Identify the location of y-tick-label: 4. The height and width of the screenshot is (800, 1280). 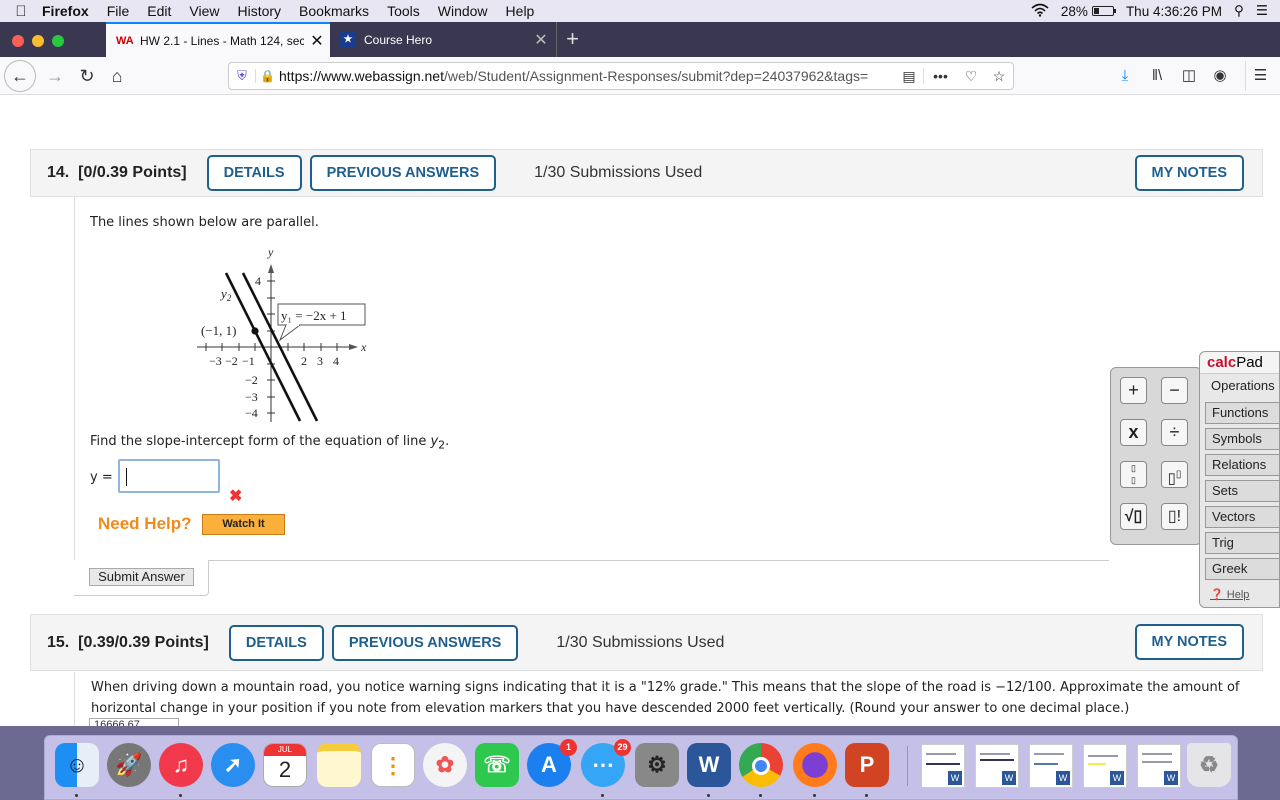
(258, 281).